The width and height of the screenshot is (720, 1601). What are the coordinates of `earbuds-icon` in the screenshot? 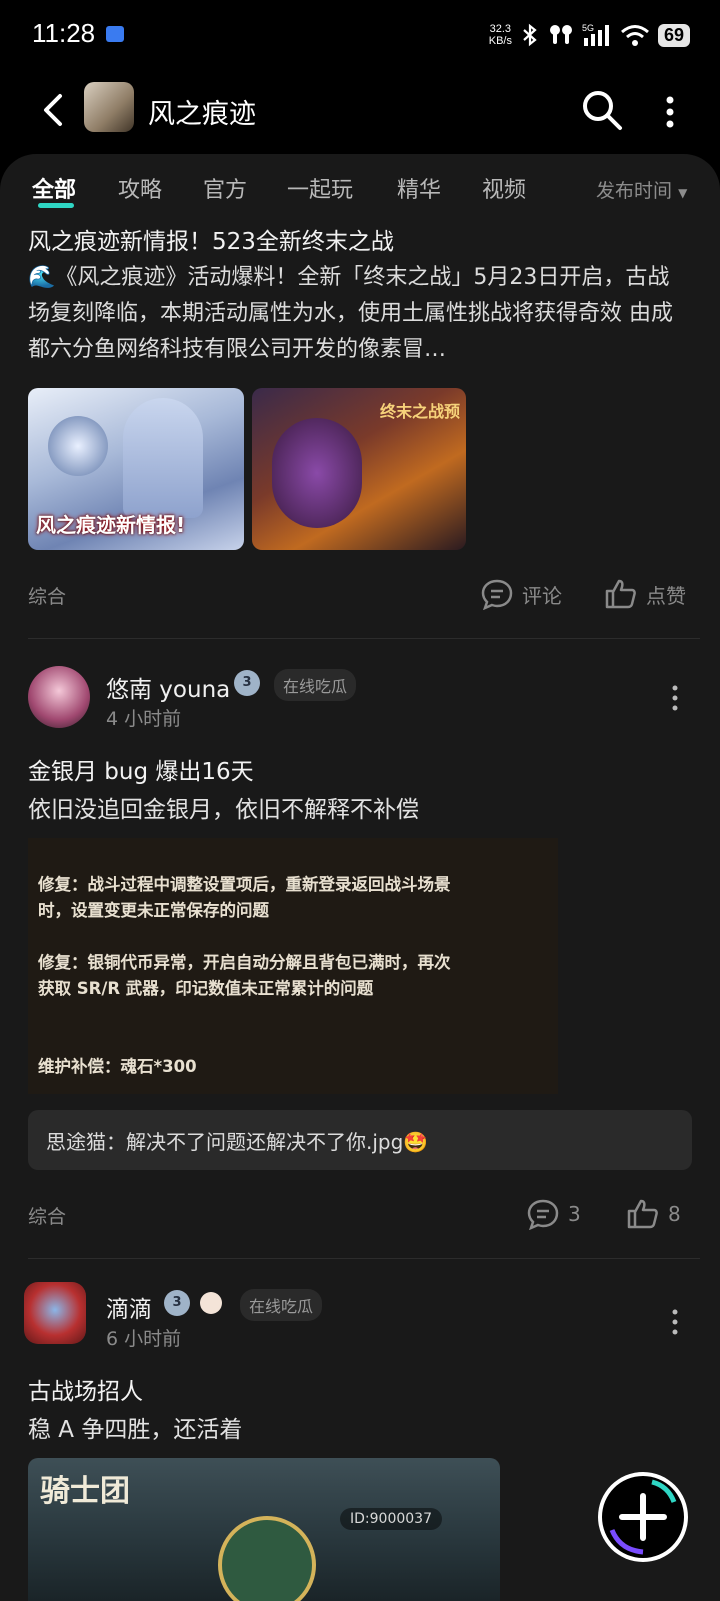 It's located at (560, 34).